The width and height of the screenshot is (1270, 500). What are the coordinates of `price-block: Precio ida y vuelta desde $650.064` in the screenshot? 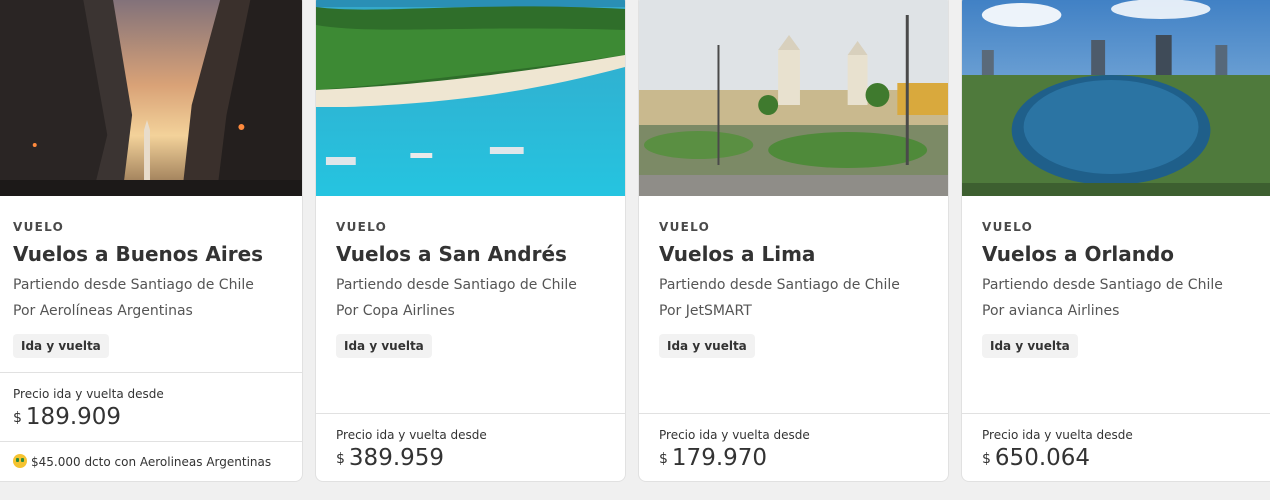 It's located at (1116, 442).